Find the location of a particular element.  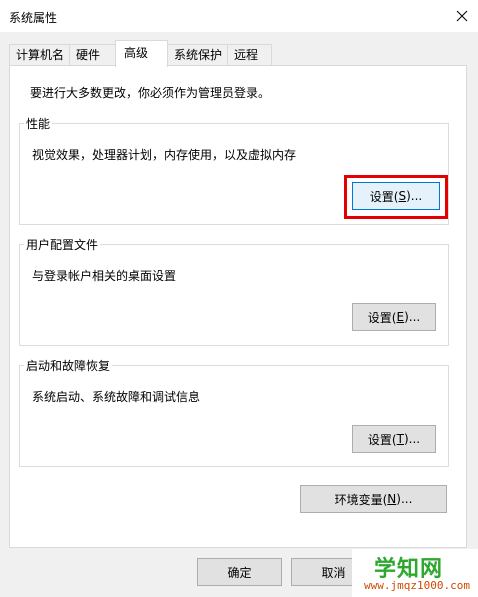

close-icon is located at coordinates (462, 16).